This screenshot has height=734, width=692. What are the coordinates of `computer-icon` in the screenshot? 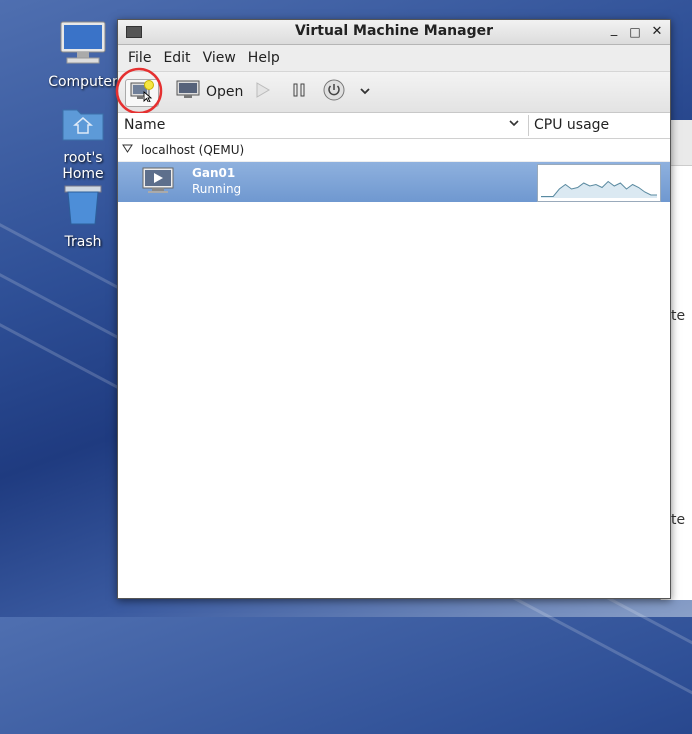 It's located at (83, 45).